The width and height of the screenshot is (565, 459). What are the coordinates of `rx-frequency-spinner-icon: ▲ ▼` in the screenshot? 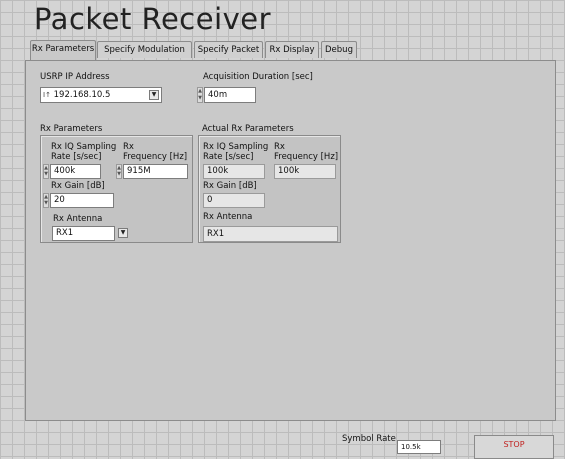 It's located at (119, 171).